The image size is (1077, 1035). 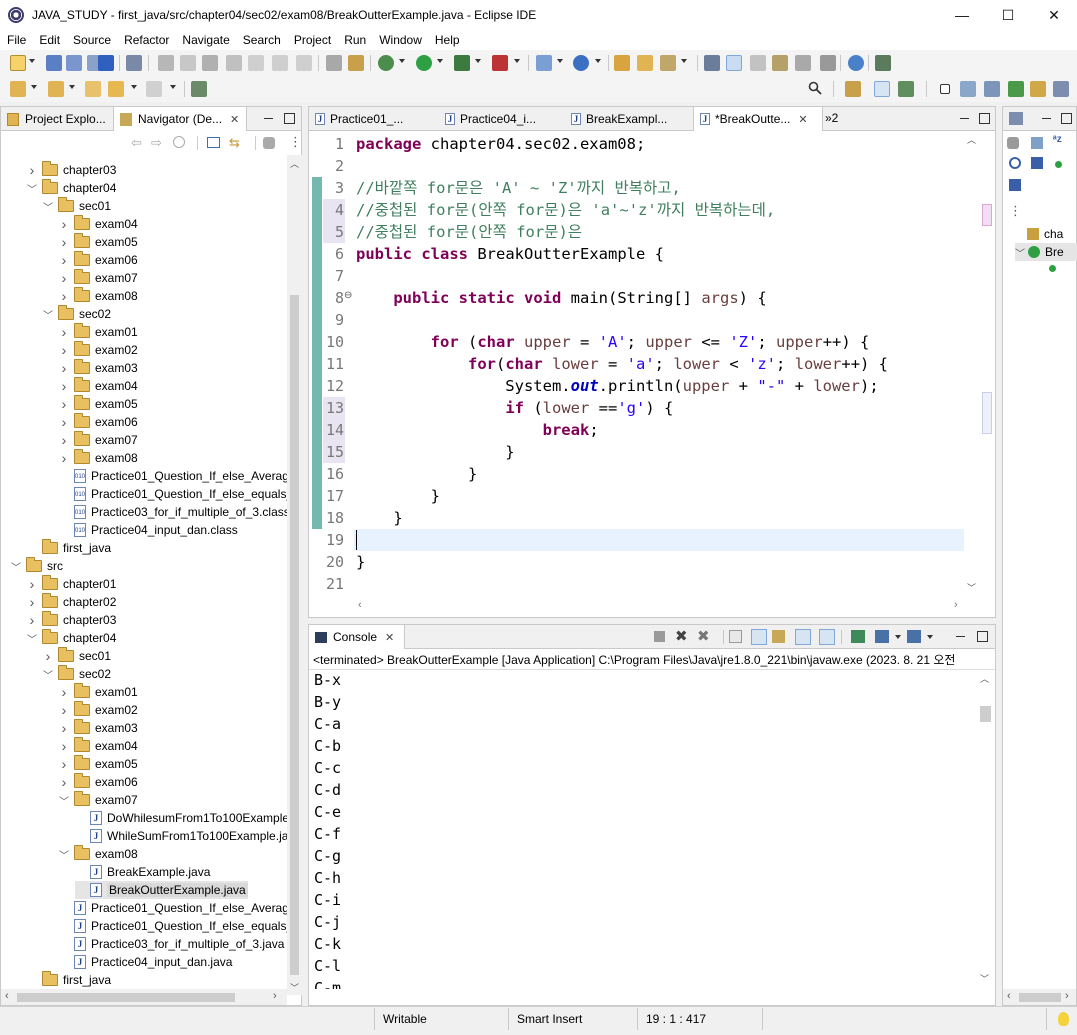 I want to click on hide-nonpublic-icon, so click(x=1058, y=164).